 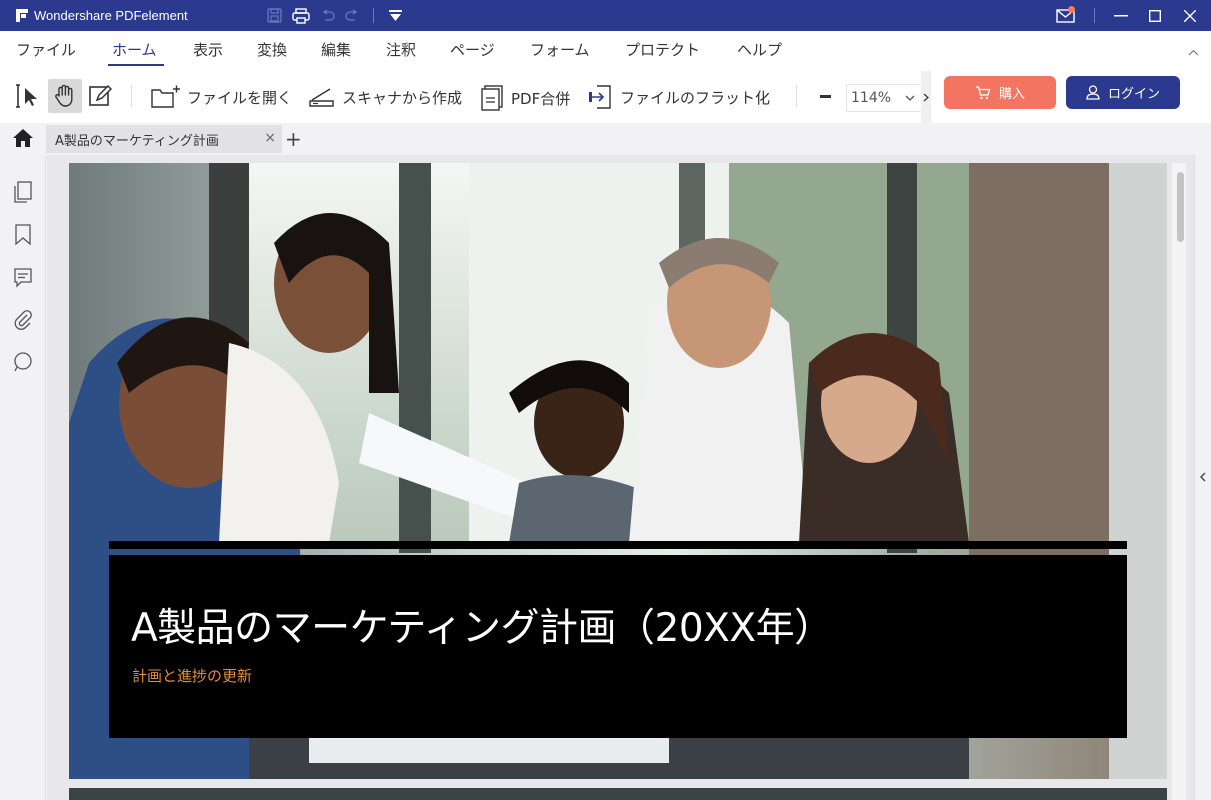 What do you see at coordinates (336, 49) in the screenshot?
I see `menu-edit: 編集` at bounding box center [336, 49].